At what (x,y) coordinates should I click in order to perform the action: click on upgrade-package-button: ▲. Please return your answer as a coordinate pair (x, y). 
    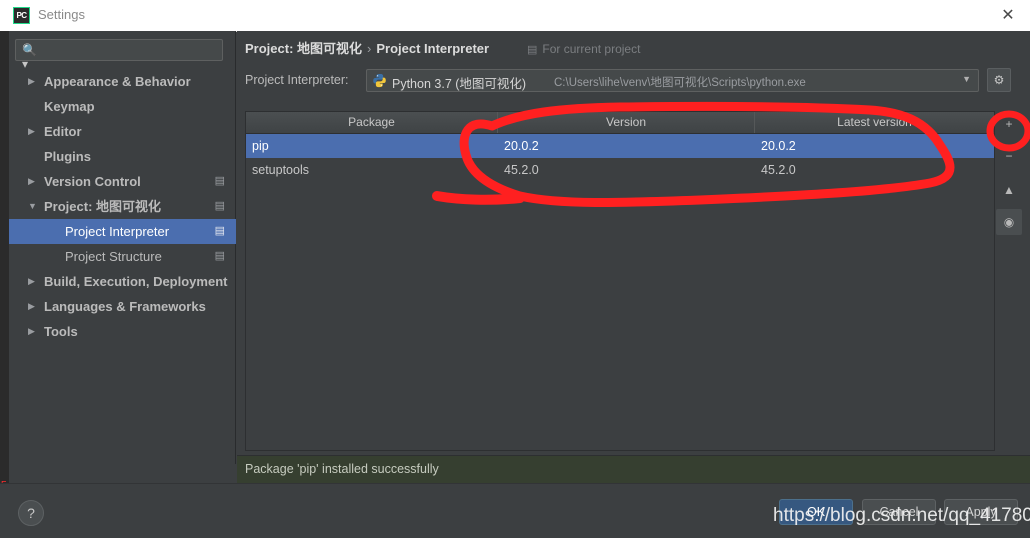
    Looking at the image, I should click on (1009, 190).